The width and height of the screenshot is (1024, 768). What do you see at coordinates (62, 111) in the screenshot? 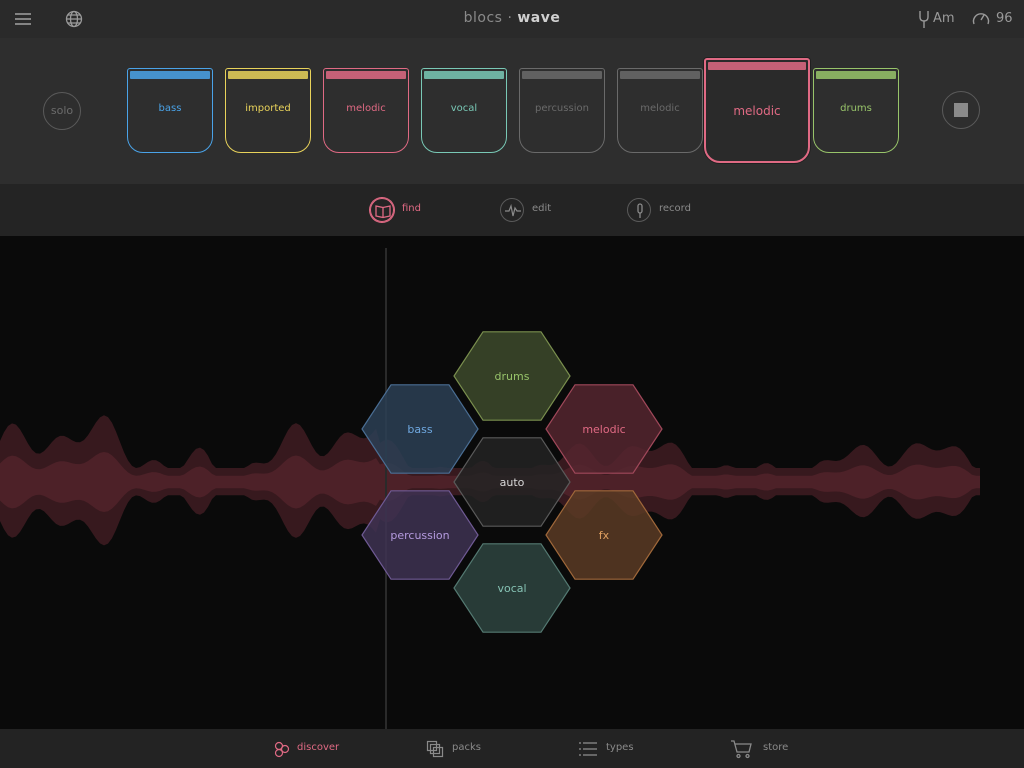
I see `solo-button: solo` at bounding box center [62, 111].